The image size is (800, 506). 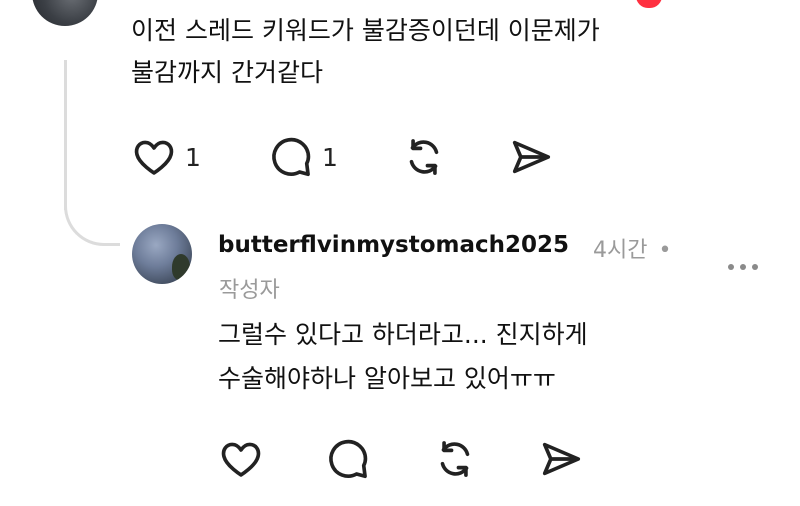 What do you see at coordinates (65, 135) in the screenshot?
I see `thread-line` at bounding box center [65, 135].